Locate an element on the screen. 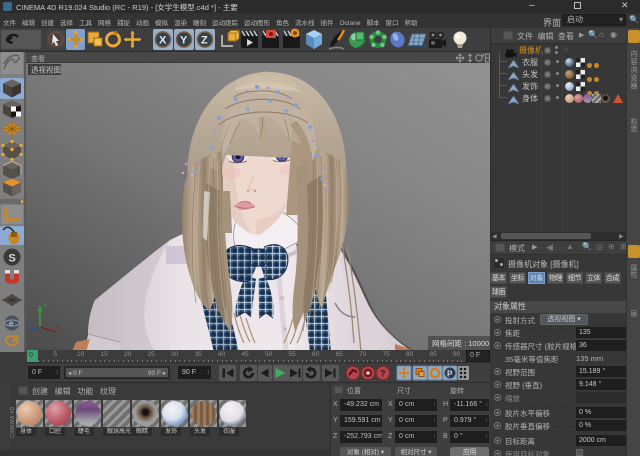  svg-text: P is located at coordinates (450, 374).